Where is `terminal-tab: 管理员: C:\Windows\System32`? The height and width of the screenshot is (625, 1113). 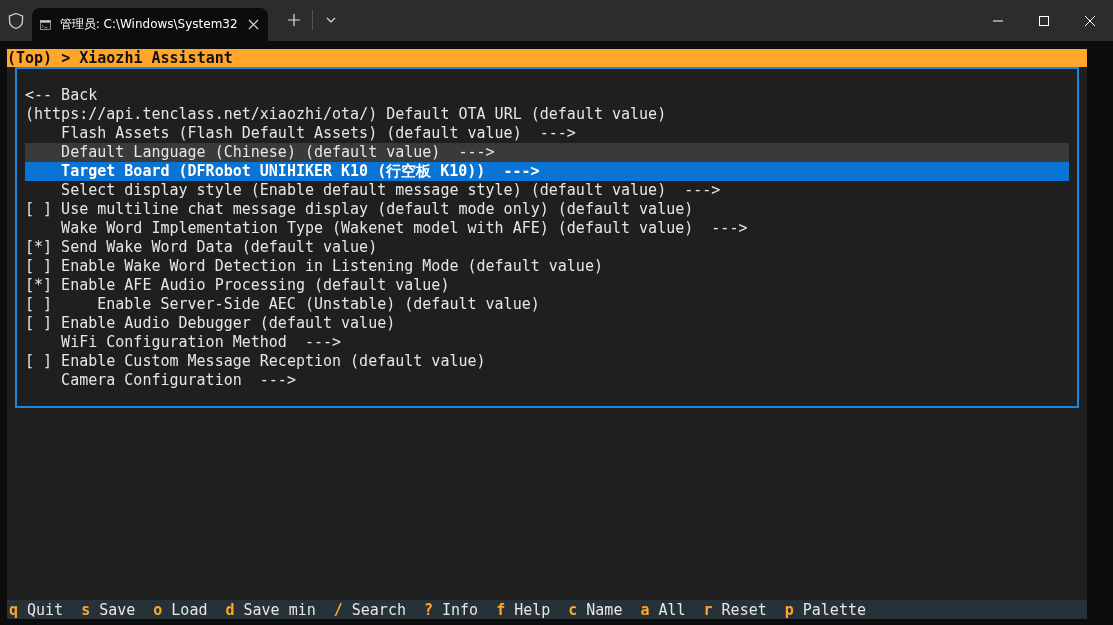
terminal-tab: 管理员: C:\Windows\System32 is located at coordinates (150, 24).